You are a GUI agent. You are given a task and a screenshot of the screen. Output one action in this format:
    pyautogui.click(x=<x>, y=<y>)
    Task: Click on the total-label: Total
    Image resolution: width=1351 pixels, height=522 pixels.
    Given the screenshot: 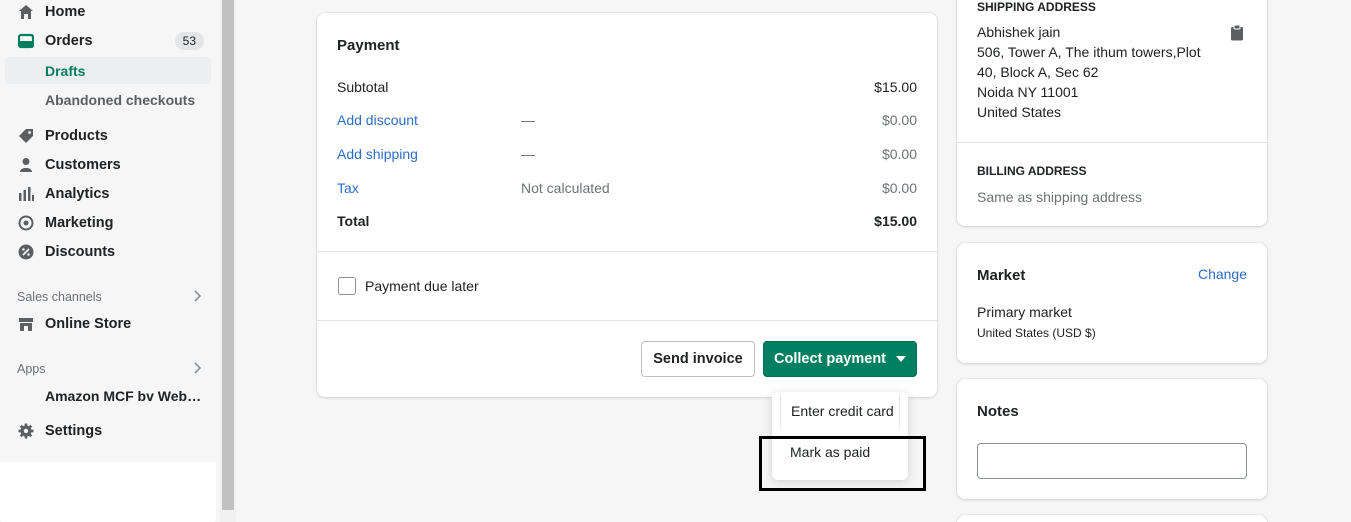 What is the action you would take?
    pyautogui.click(x=353, y=221)
    